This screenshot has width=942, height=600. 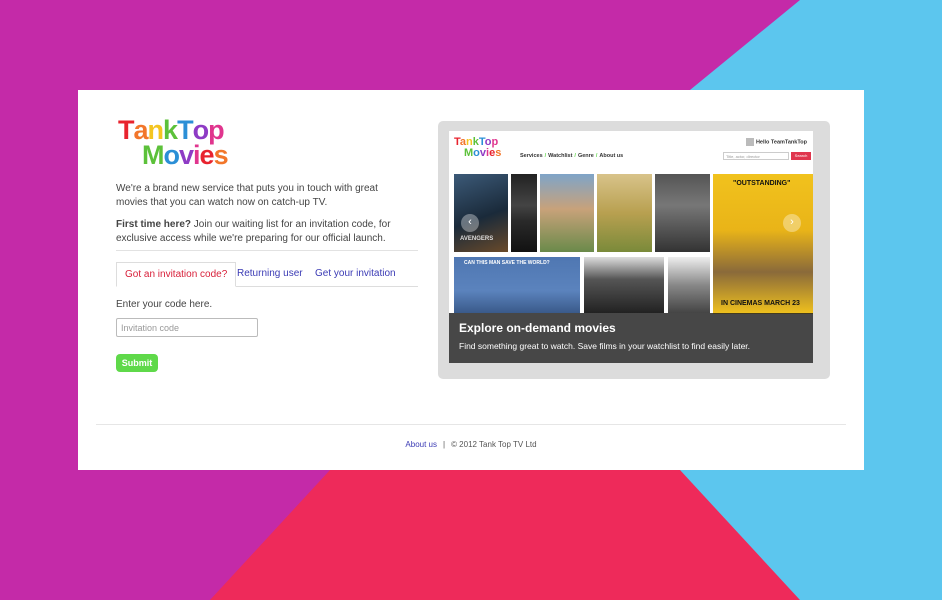 What do you see at coordinates (763, 244) in the screenshot?
I see `poster-outstanding: "OUTSTANDING" IN CINEMAS MARCH 23` at bounding box center [763, 244].